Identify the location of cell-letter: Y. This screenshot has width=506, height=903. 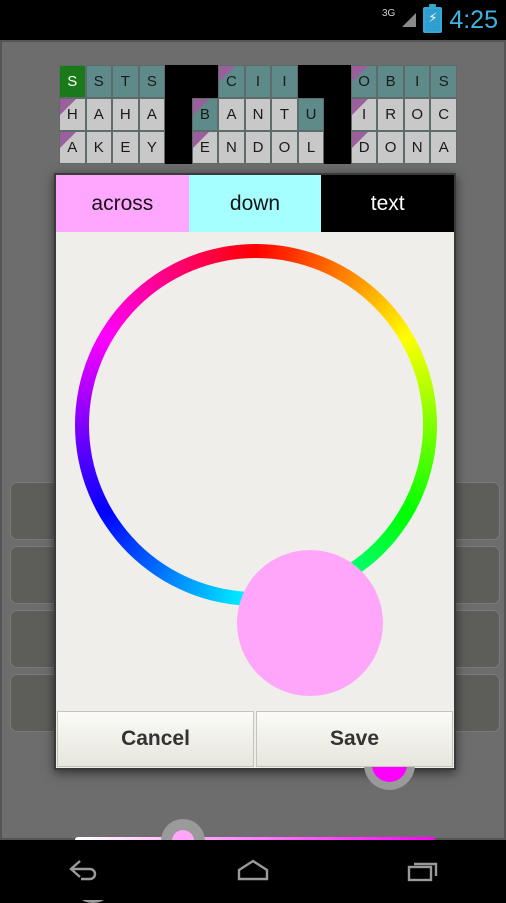
(151, 147).